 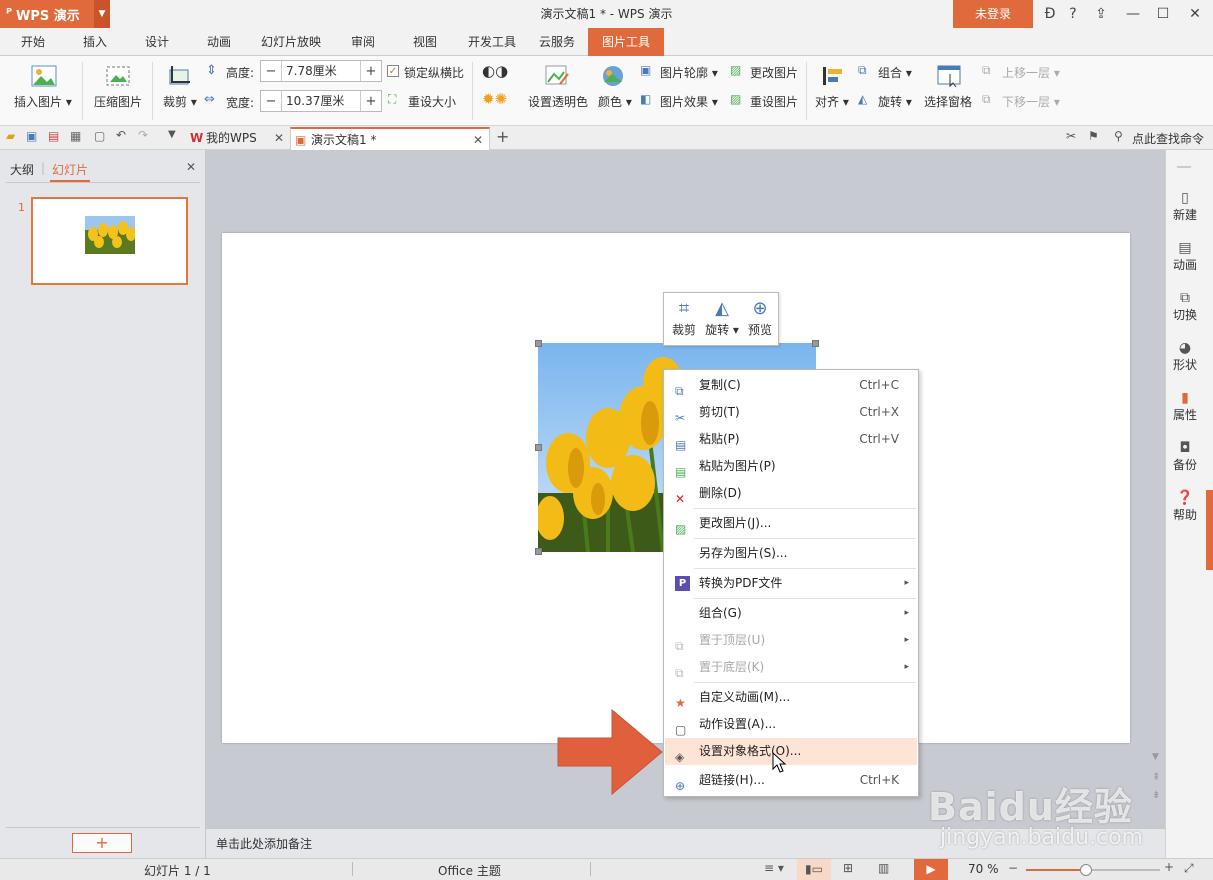 I want to click on send-backward-button: 下移一层 ▾, so click(x=1031, y=101).